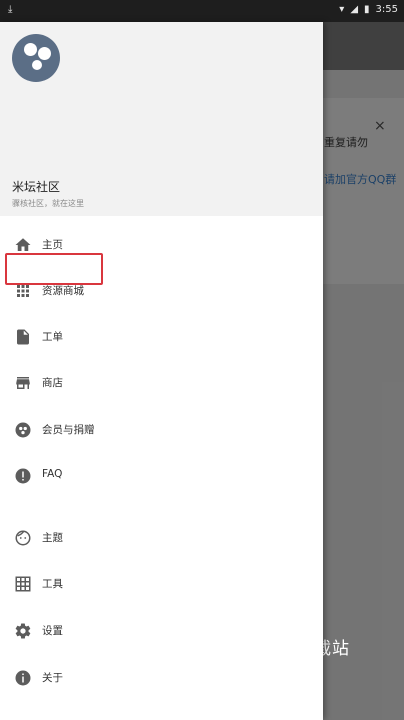  I want to click on status-bar: ⤓ ▾ ◢ ▮ 3:55, so click(202, 11).